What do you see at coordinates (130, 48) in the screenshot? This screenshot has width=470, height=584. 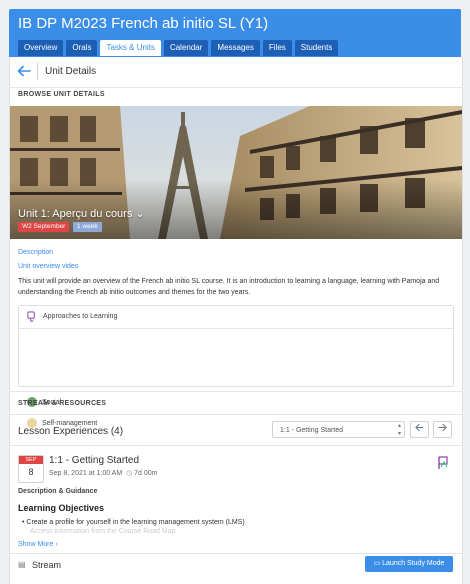 I see `tab-tasks-units: Tasks & Units` at bounding box center [130, 48].